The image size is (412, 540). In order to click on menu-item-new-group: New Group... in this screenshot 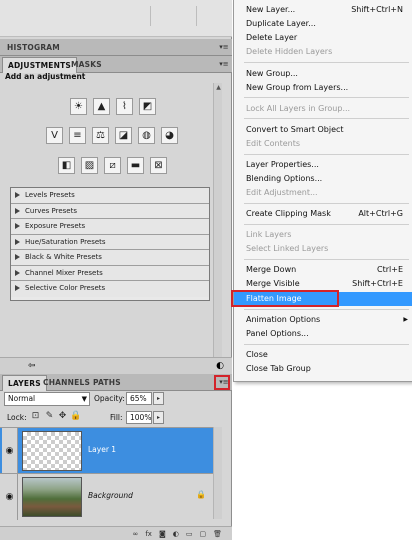, I will do `click(323, 74)`.